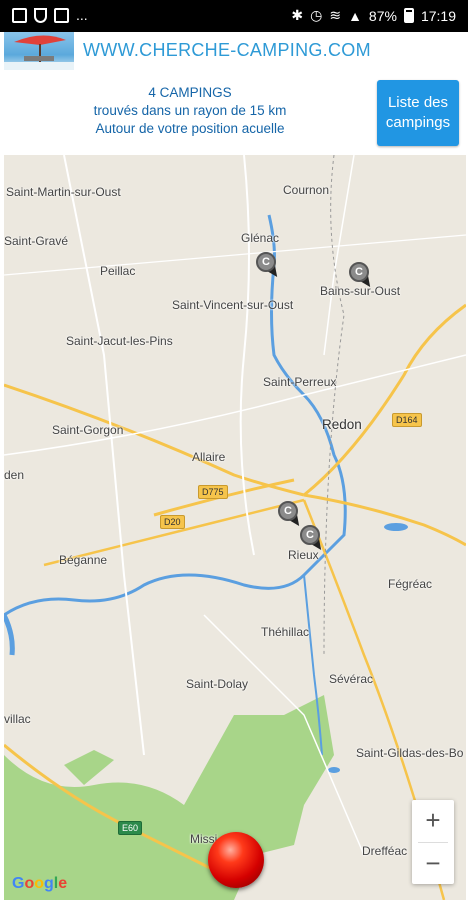 This screenshot has width=468, height=900. What do you see at coordinates (385, 851) in the screenshot?
I see `place-label: Drefféac` at bounding box center [385, 851].